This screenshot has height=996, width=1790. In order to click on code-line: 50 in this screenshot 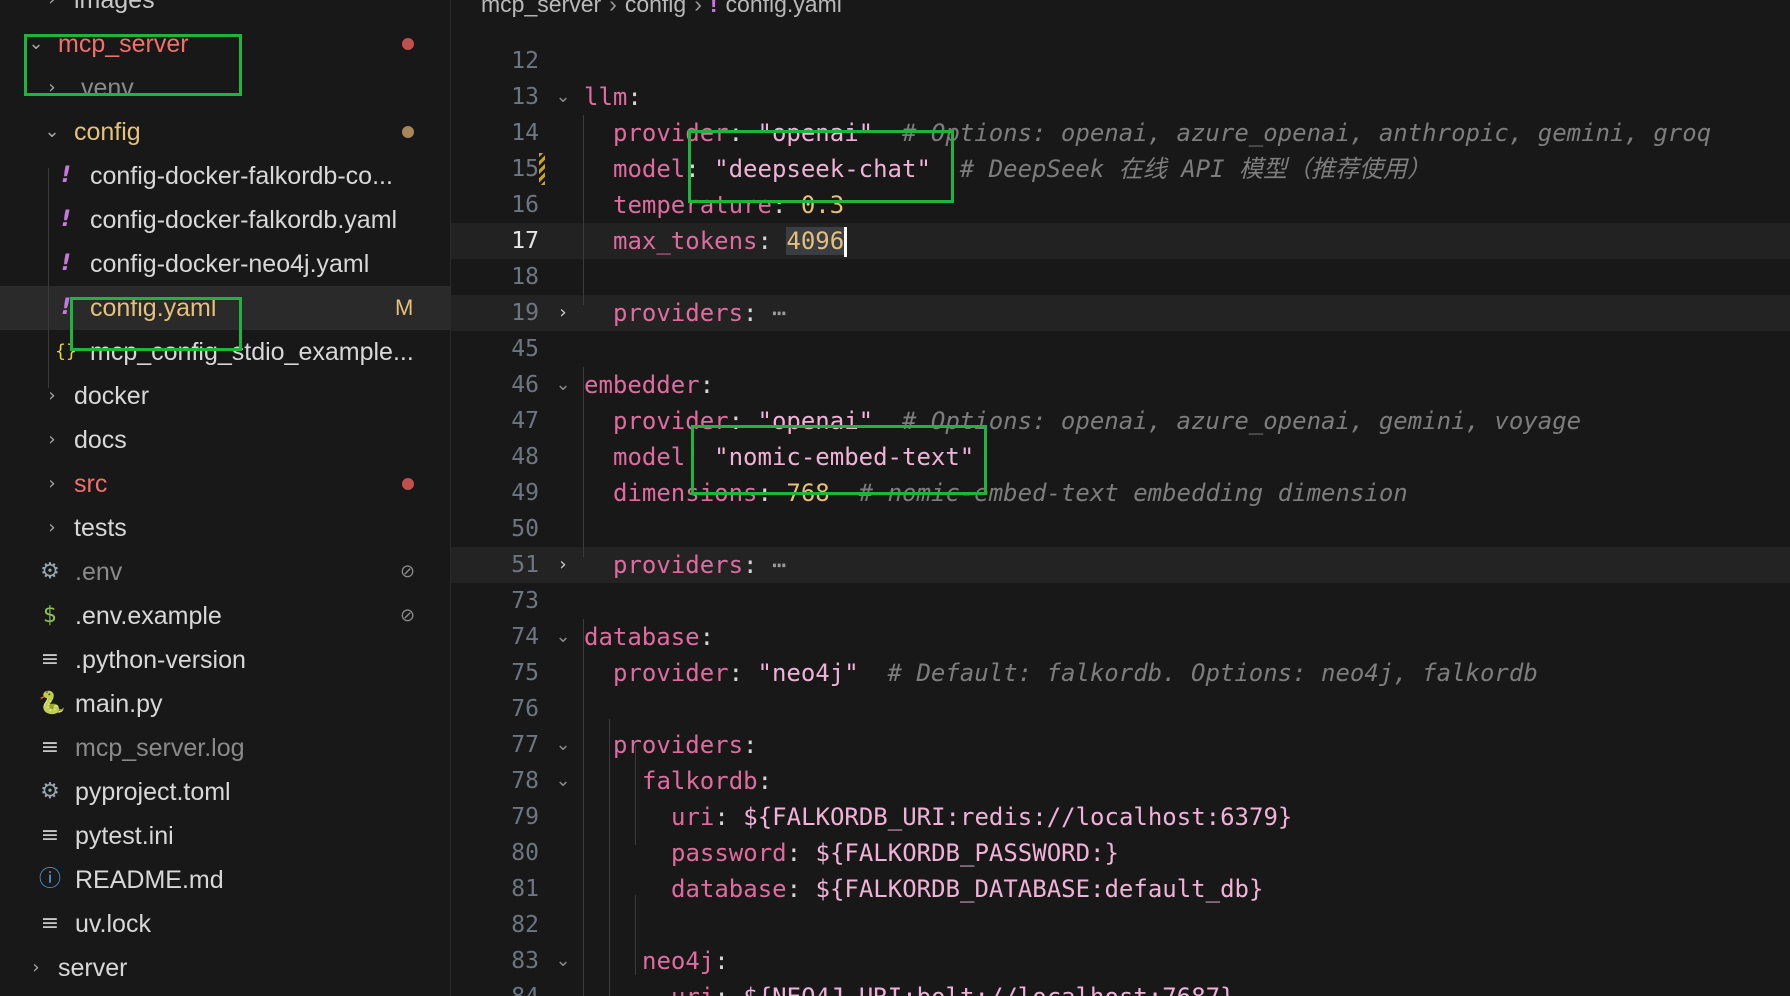, I will do `click(1120, 529)`.